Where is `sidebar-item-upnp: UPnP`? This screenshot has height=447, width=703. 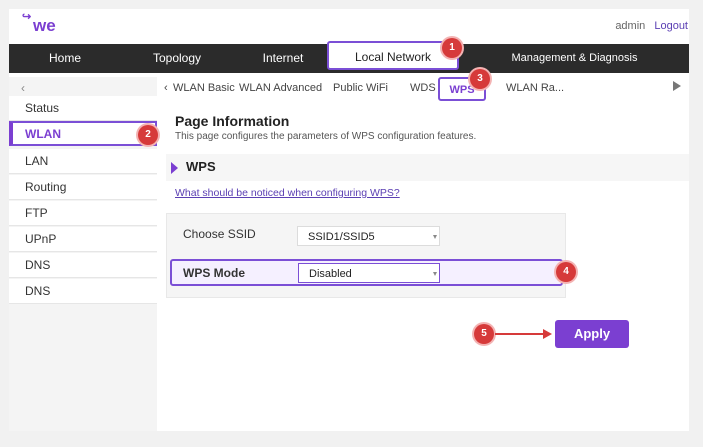 sidebar-item-upnp: UPnP is located at coordinates (83, 239).